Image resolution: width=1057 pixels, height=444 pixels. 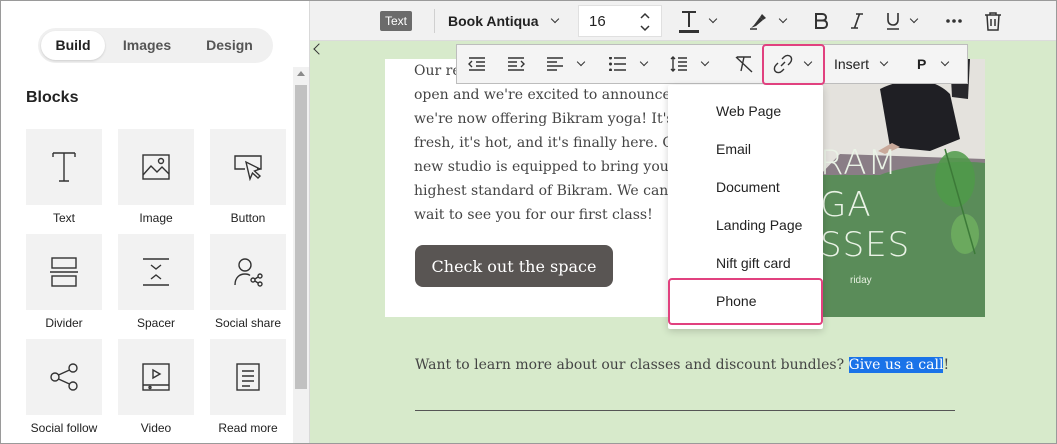 I want to click on menu-item-email: Email, so click(x=745, y=149).